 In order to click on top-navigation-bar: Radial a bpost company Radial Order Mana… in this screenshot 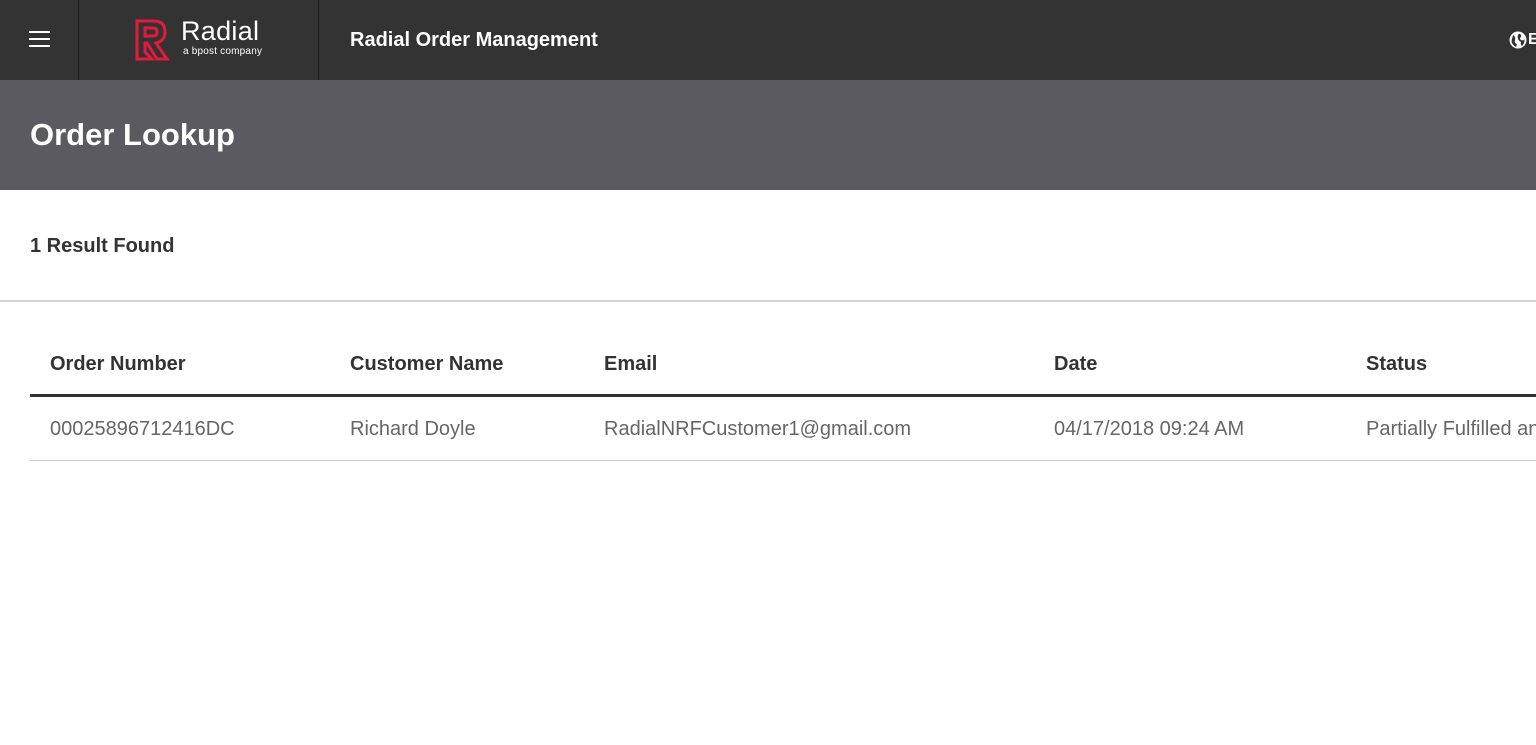, I will do `click(768, 40)`.